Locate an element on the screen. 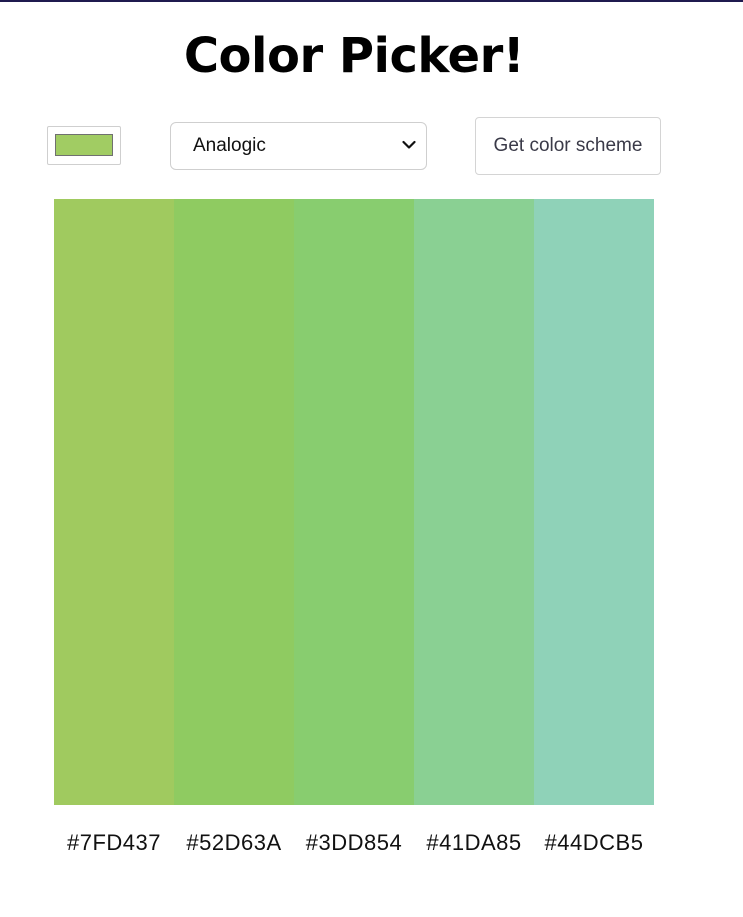  scheme-mode-select: Analogic is located at coordinates (298, 146).